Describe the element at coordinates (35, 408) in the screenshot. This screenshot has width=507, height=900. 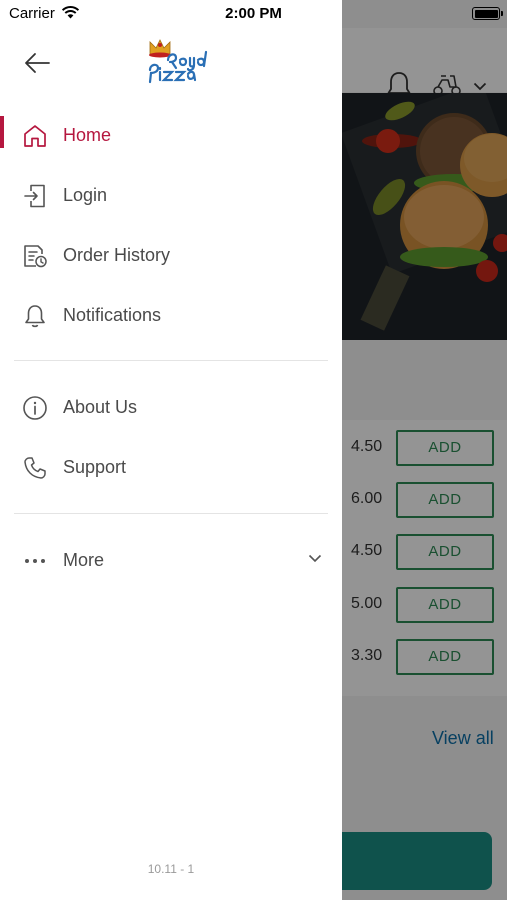
I see `info-icon` at that location.